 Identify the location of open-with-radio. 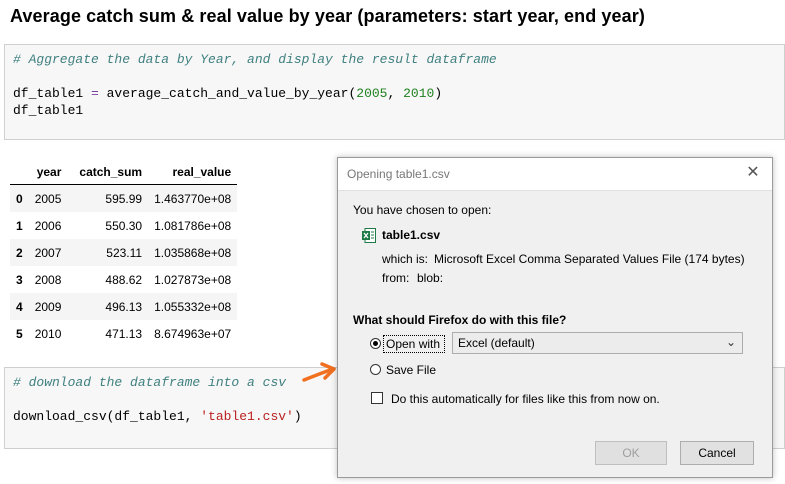
(375, 343).